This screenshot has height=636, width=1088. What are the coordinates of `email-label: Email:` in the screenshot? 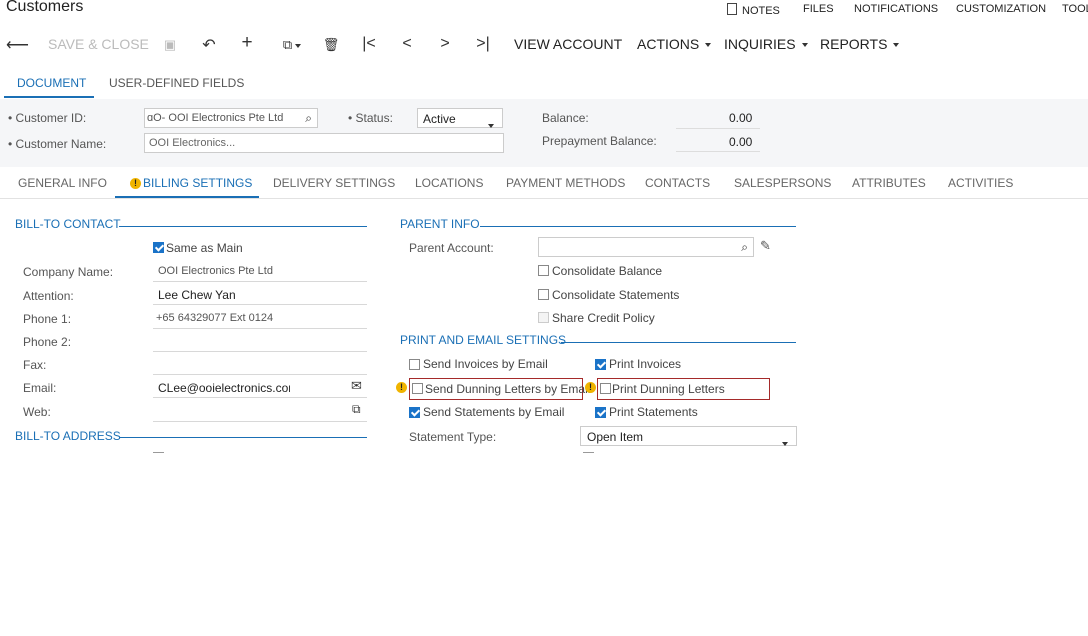 It's located at (40, 388).